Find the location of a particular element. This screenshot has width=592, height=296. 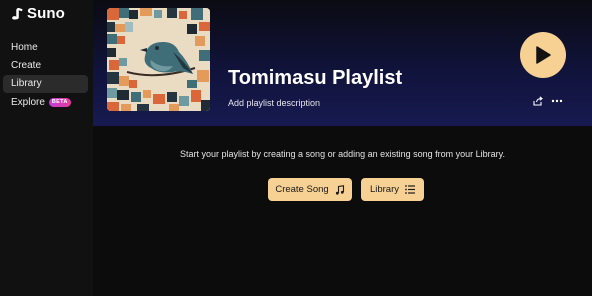

play-button is located at coordinates (543, 55).